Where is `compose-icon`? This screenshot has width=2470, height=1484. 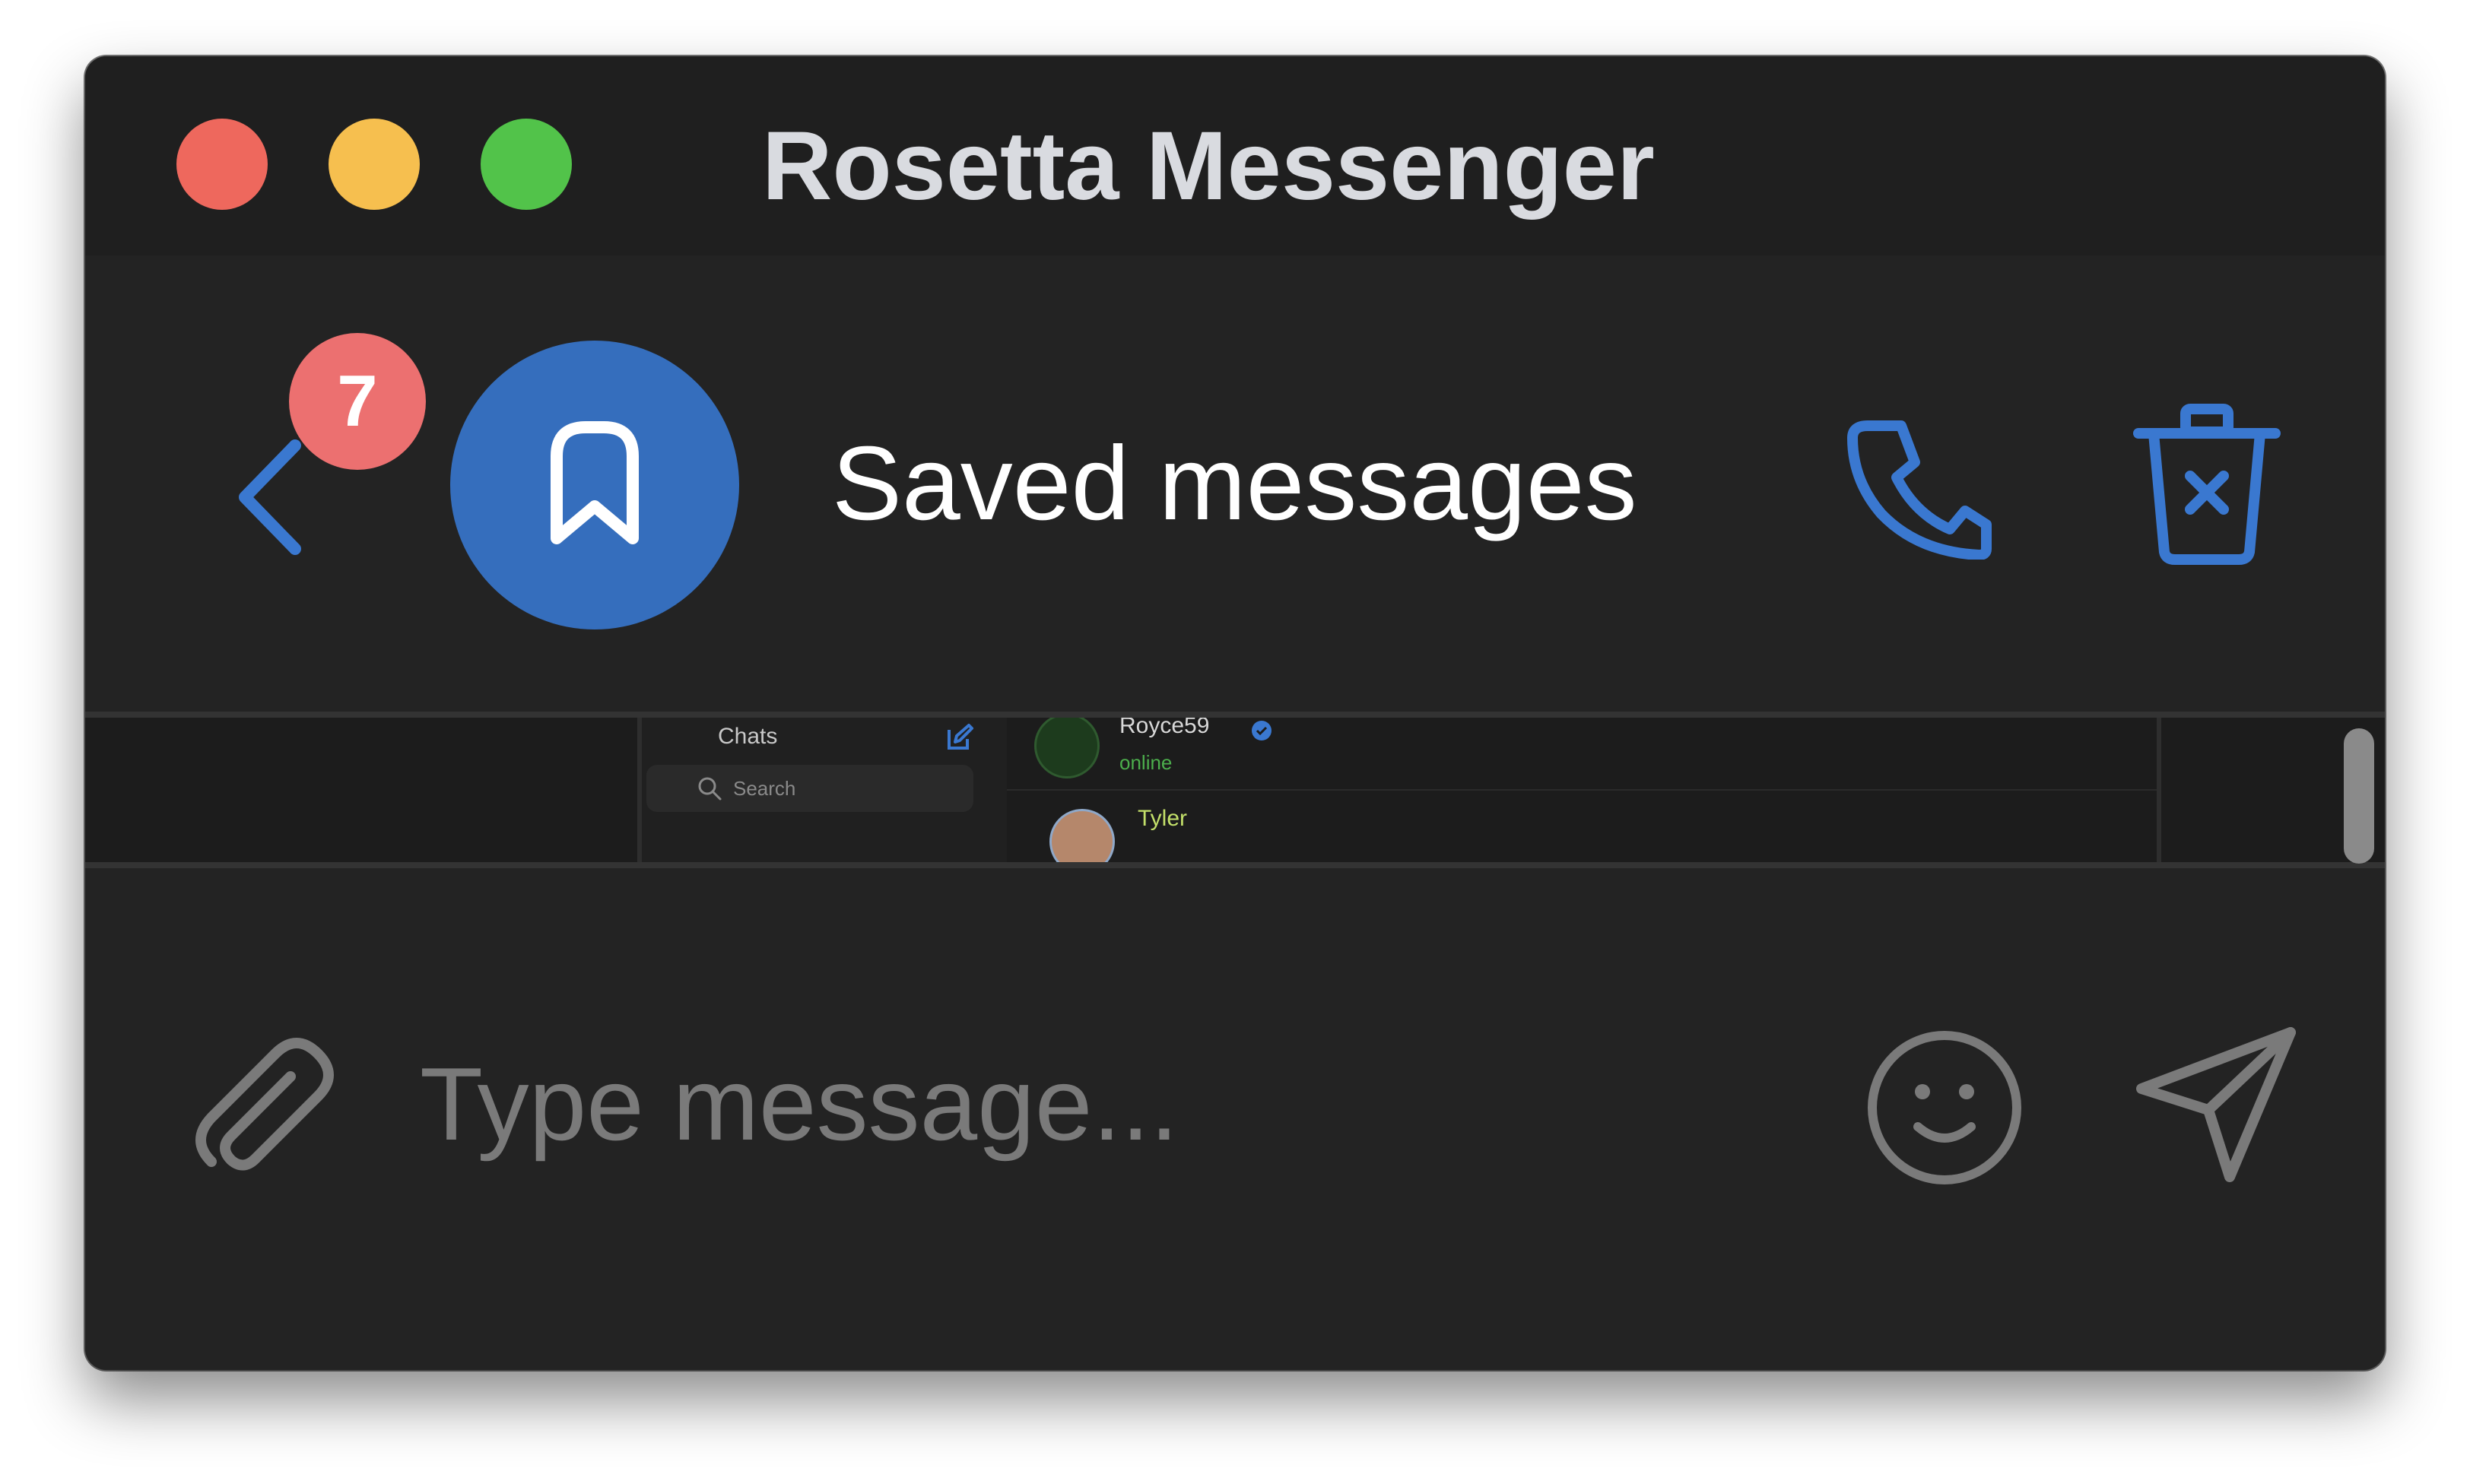
compose-icon is located at coordinates (961, 737).